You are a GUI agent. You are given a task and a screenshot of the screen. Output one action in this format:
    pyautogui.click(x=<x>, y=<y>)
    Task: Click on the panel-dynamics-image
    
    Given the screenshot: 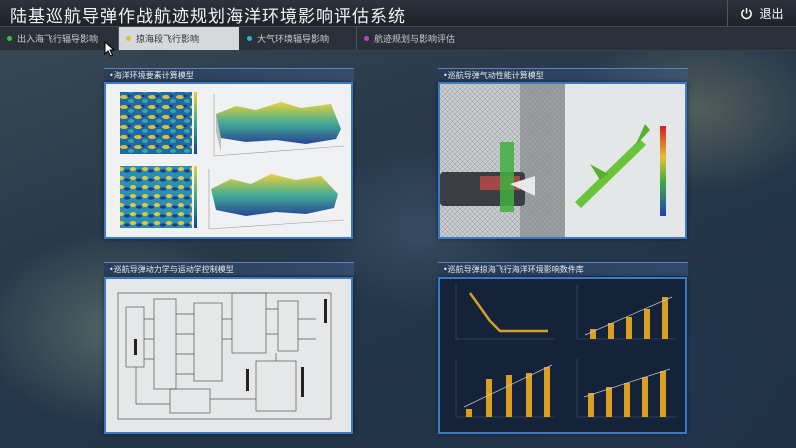 What is the action you would take?
    pyautogui.click(x=228, y=355)
    